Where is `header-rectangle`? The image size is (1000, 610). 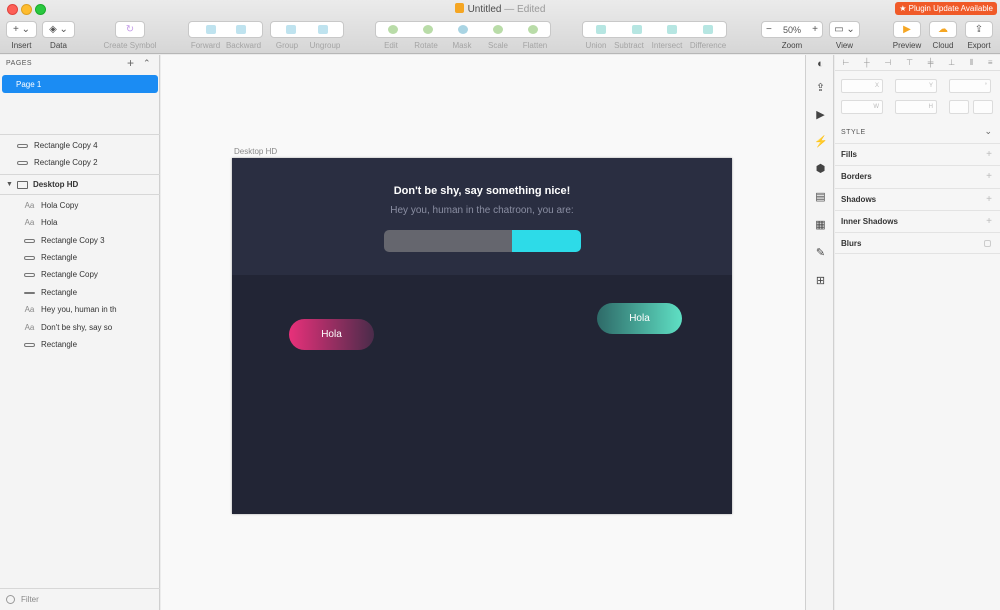
header-rectangle is located at coordinates (482, 216).